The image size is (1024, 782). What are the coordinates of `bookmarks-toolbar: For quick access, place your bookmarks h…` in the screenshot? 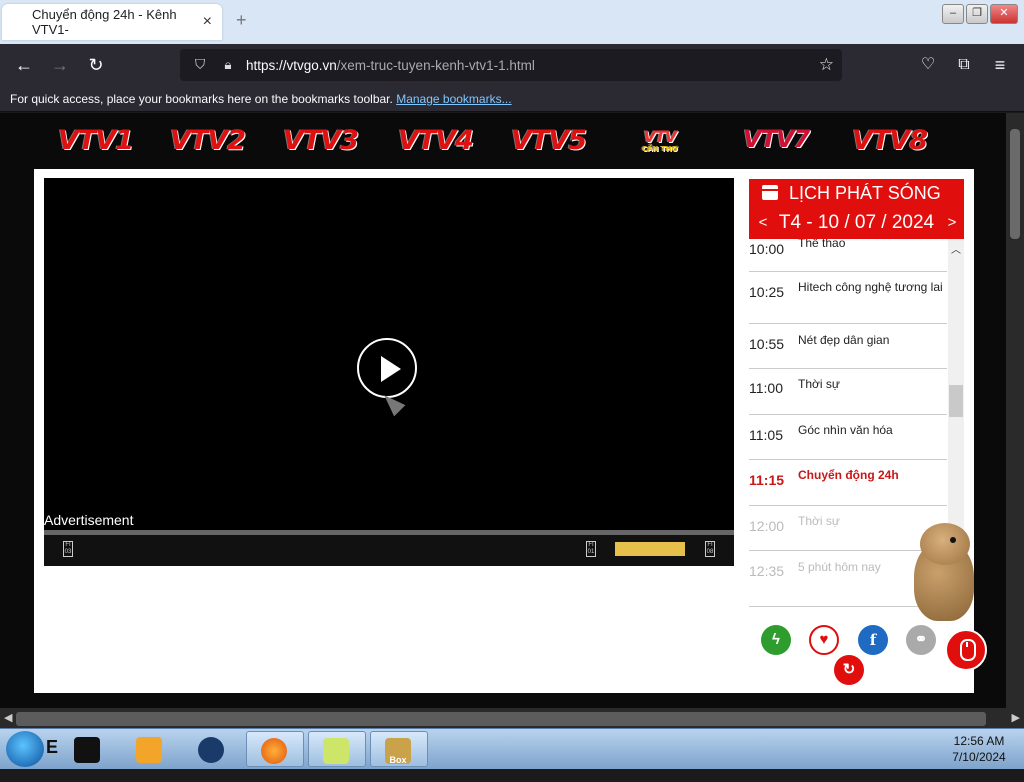 It's located at (512, 99).